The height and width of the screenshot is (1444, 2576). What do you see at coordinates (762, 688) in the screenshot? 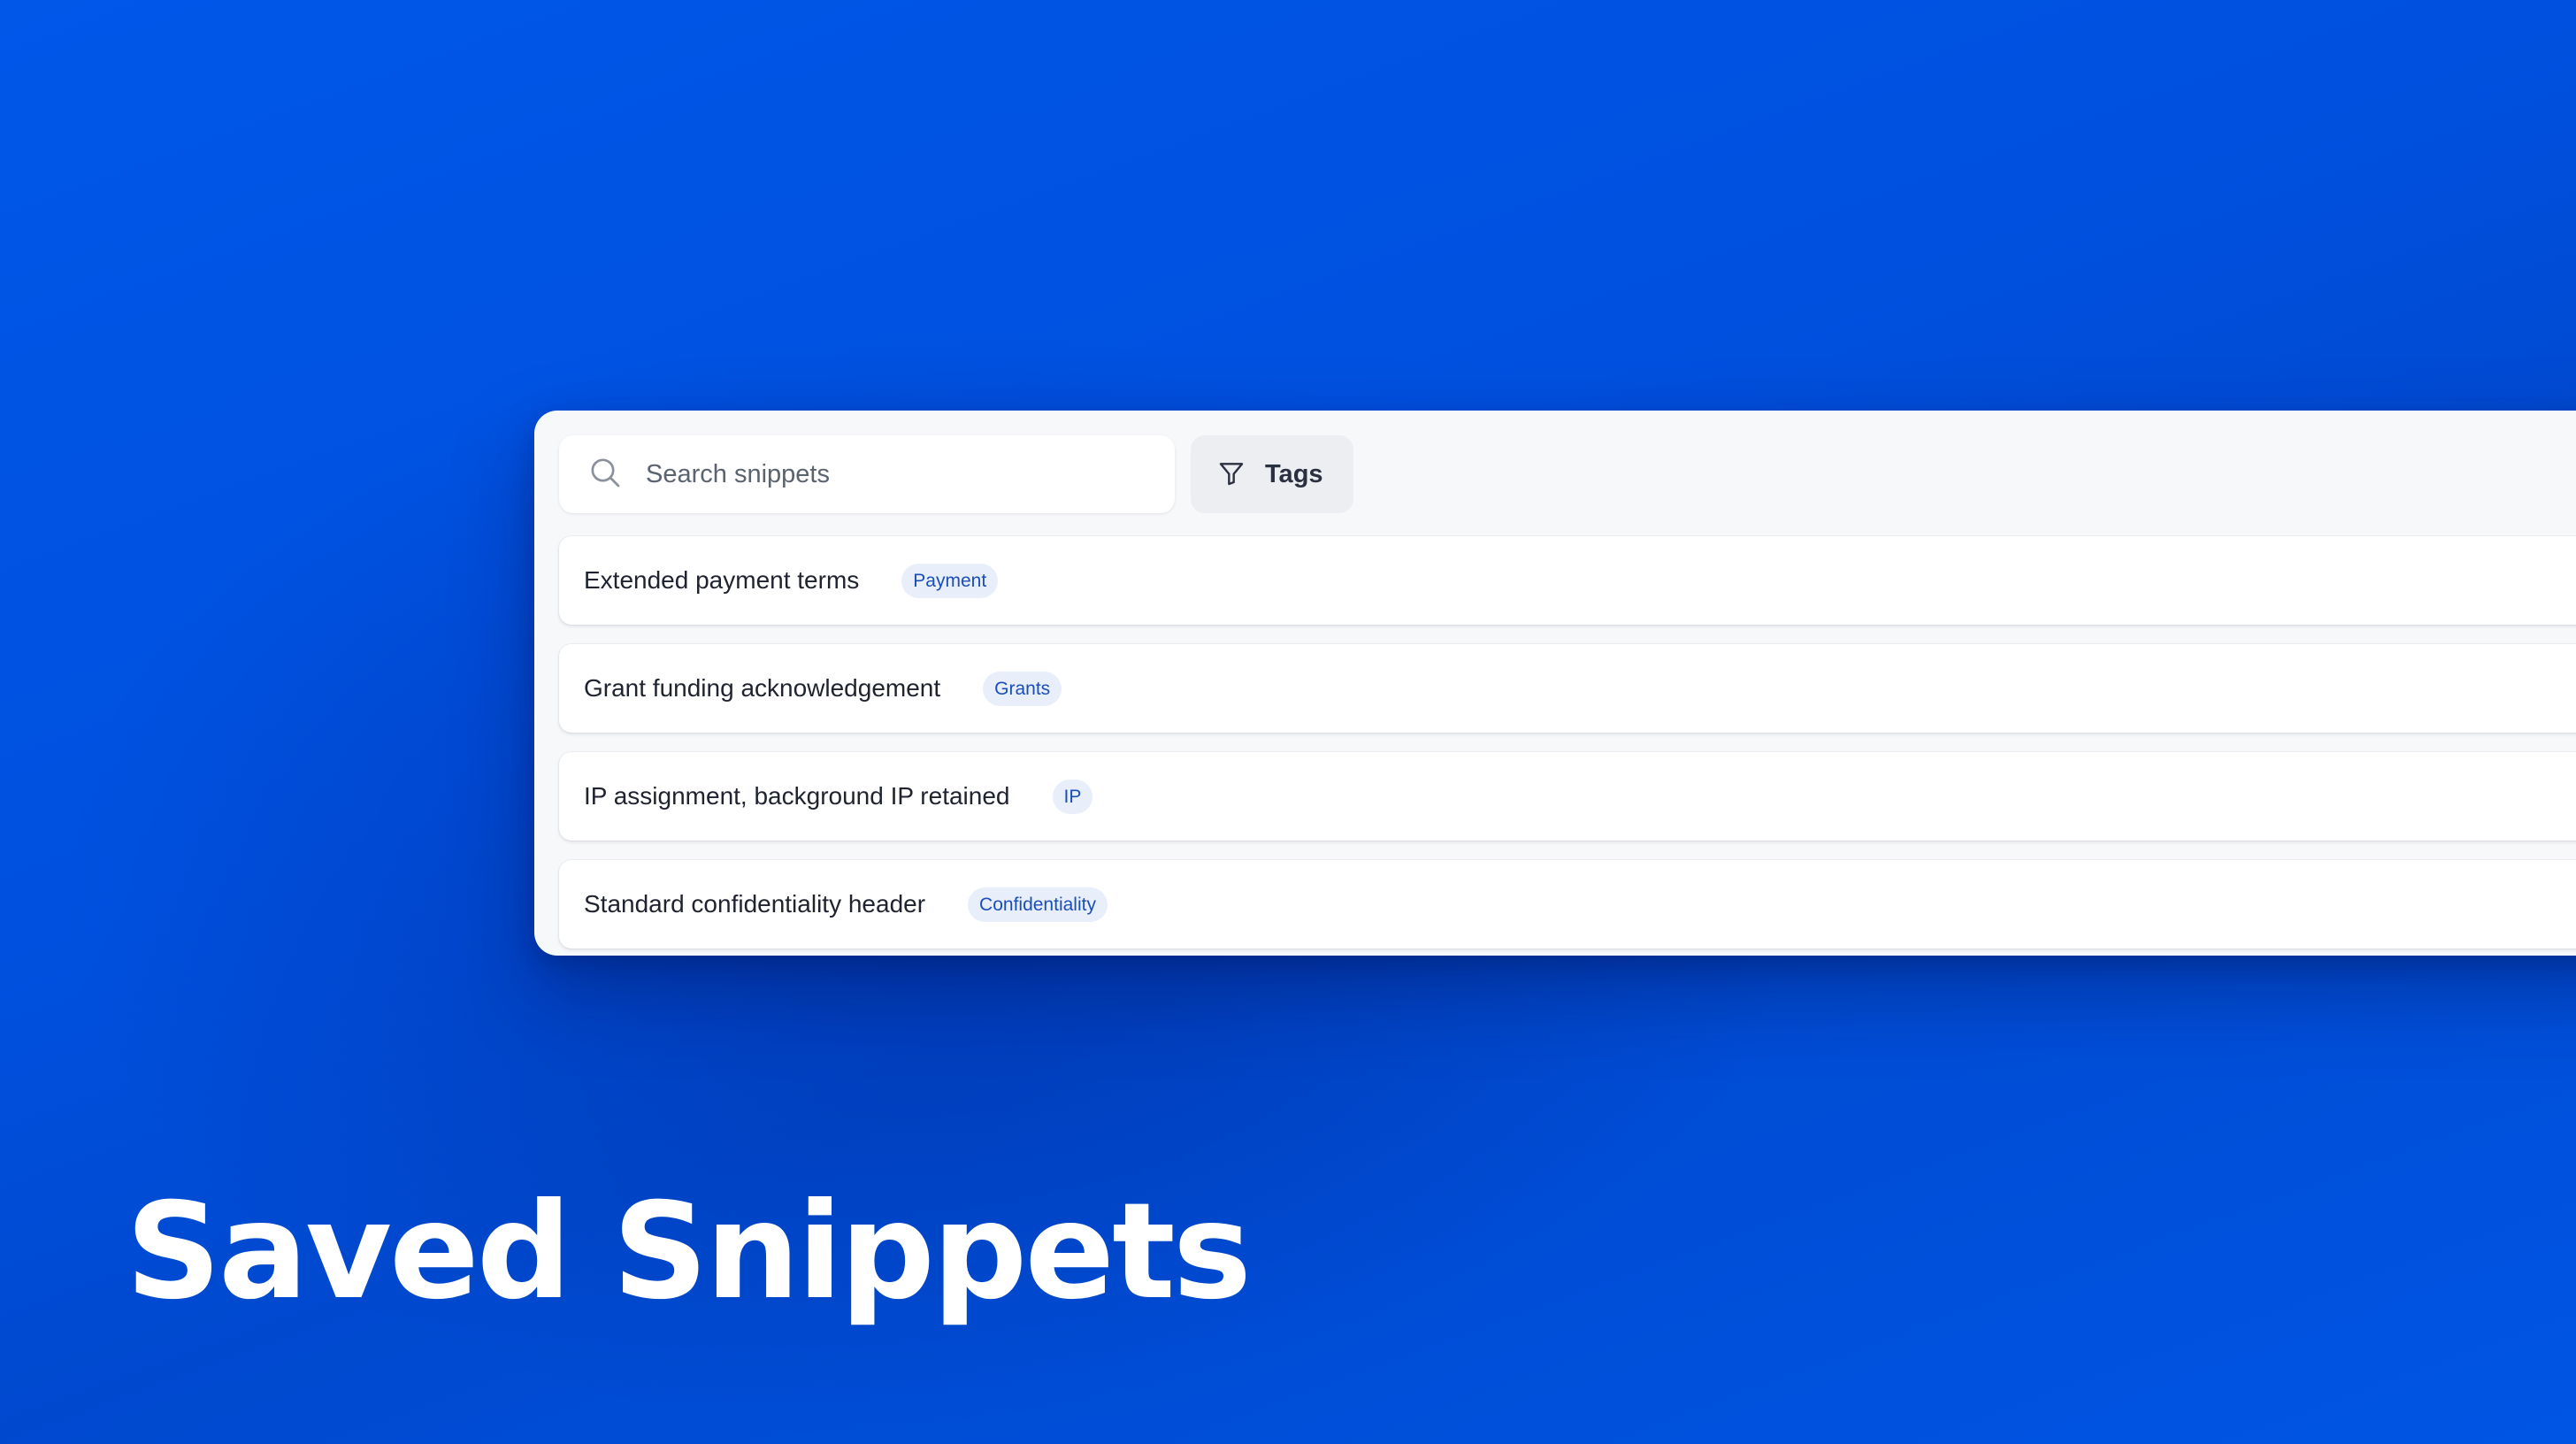
I see `snippet-title: Grant funding acknowledgement` at bounding box center [762, 688].